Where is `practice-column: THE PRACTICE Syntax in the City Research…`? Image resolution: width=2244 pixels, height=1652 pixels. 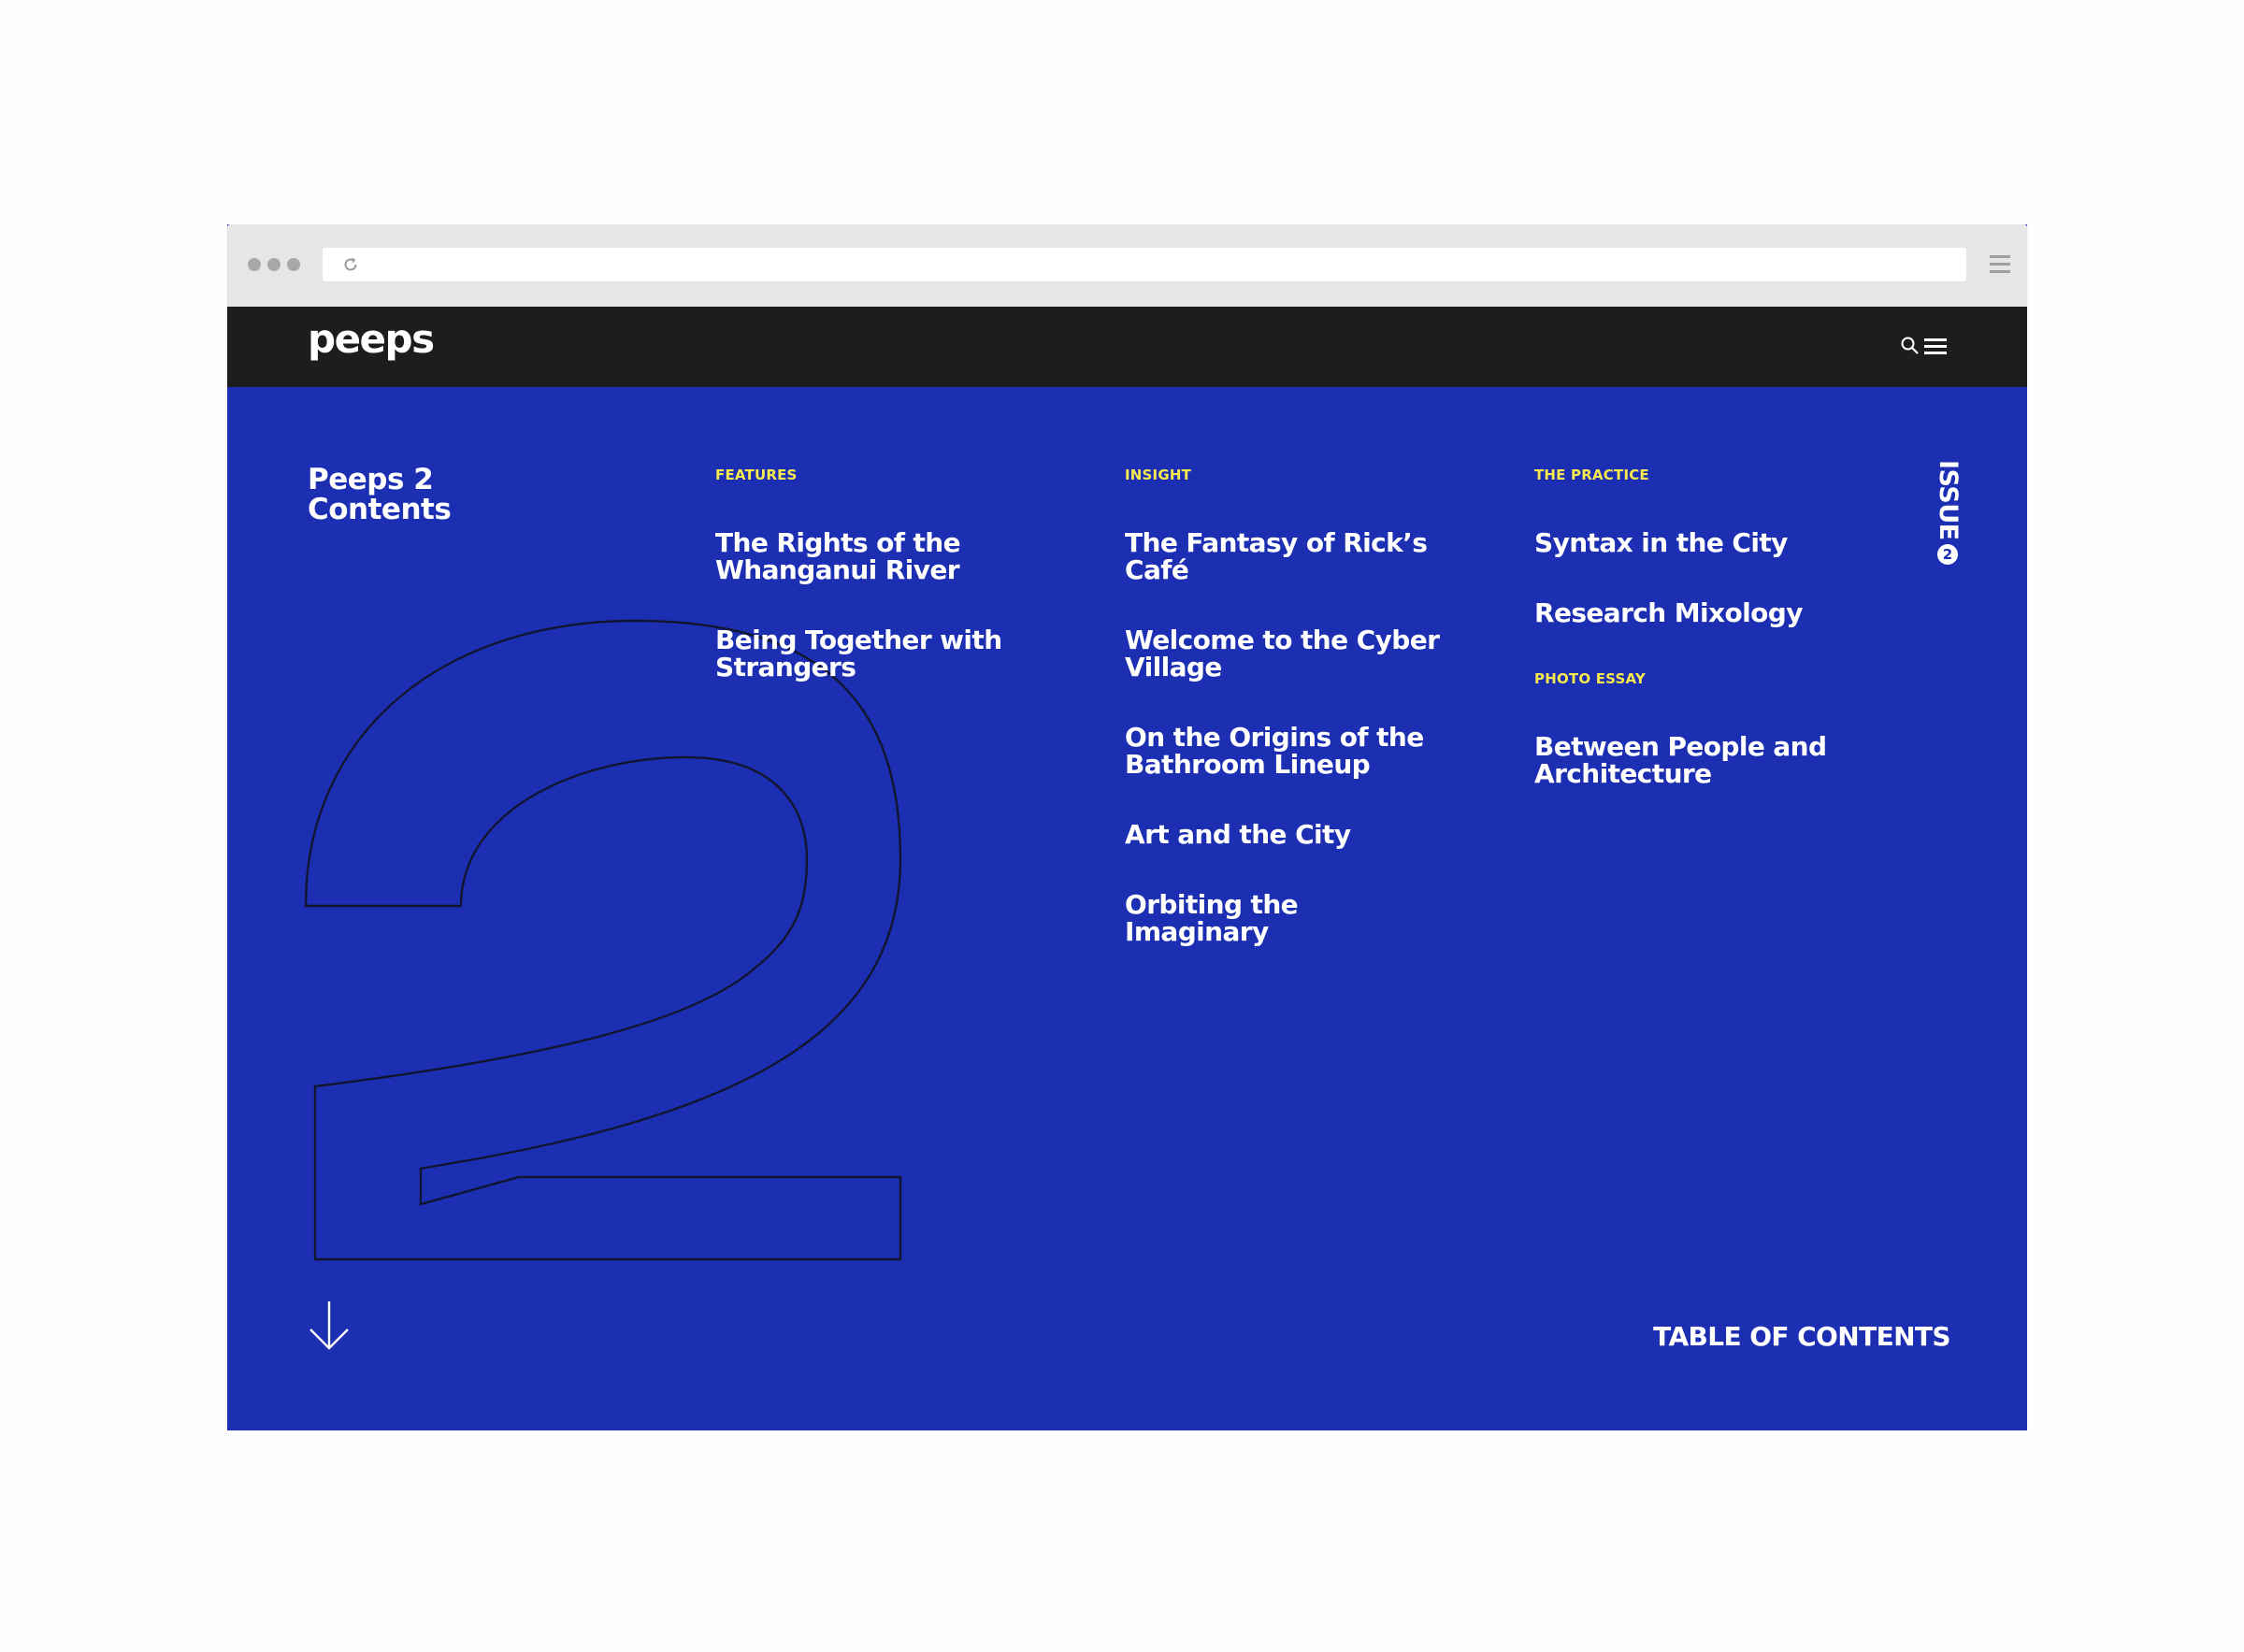
practice-column: THE PRACTICE Syntax in the City Research… is located at coordinates (1721, 648).